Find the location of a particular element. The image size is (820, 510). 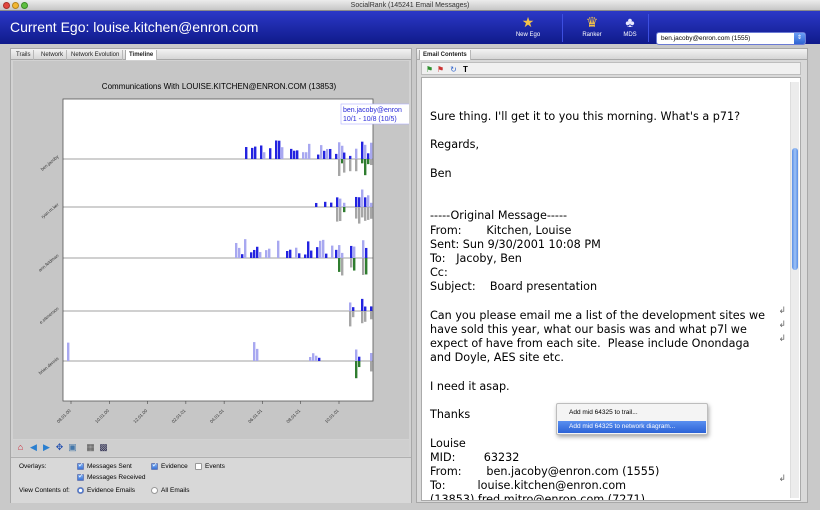

date-tick-label: 08.01.01 is located at coordinates (293, 416).